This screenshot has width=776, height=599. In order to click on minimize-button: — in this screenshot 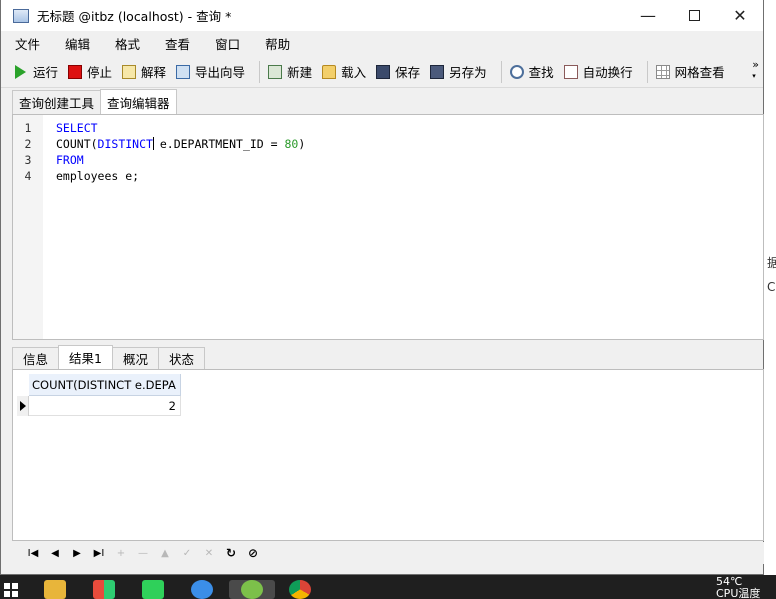, I will do `click(648, 15)`.